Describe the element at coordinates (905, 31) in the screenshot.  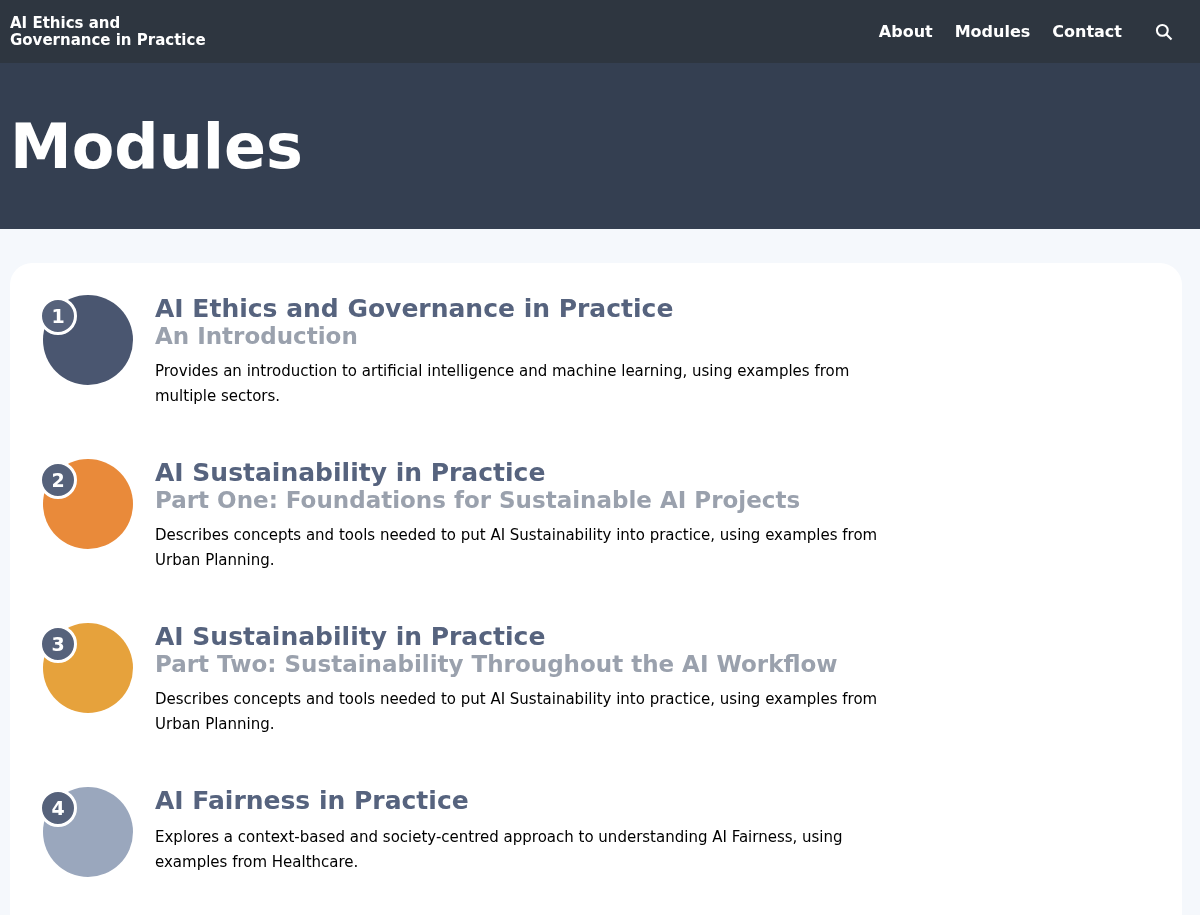
I see `nav-link: About` at that location.